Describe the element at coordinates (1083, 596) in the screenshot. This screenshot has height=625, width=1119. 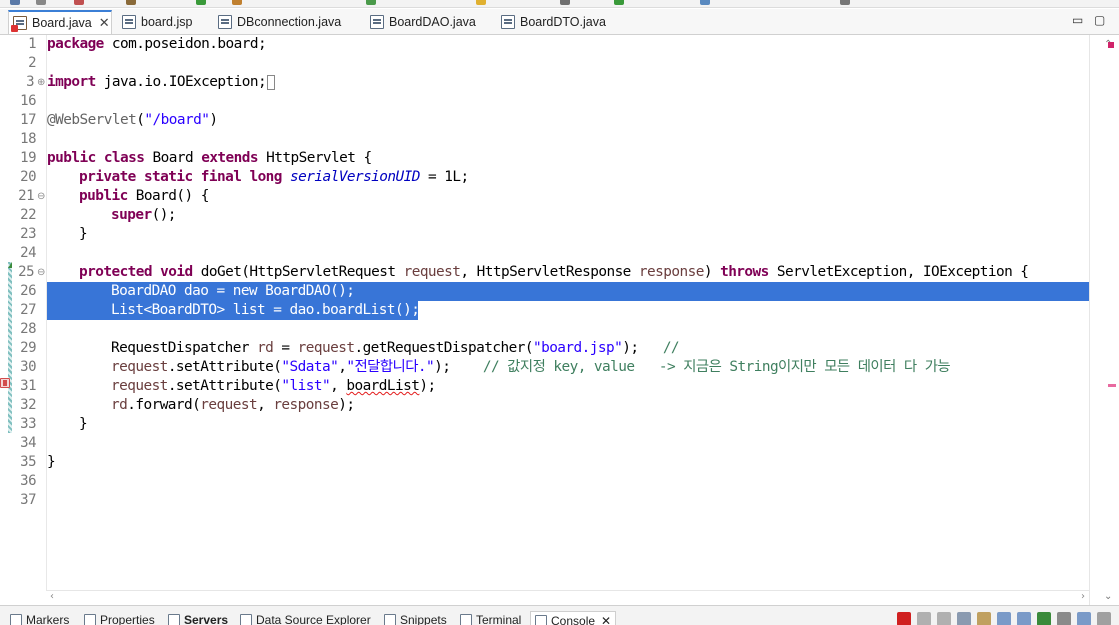
I see `scroll-right-icon: ›` at that location.